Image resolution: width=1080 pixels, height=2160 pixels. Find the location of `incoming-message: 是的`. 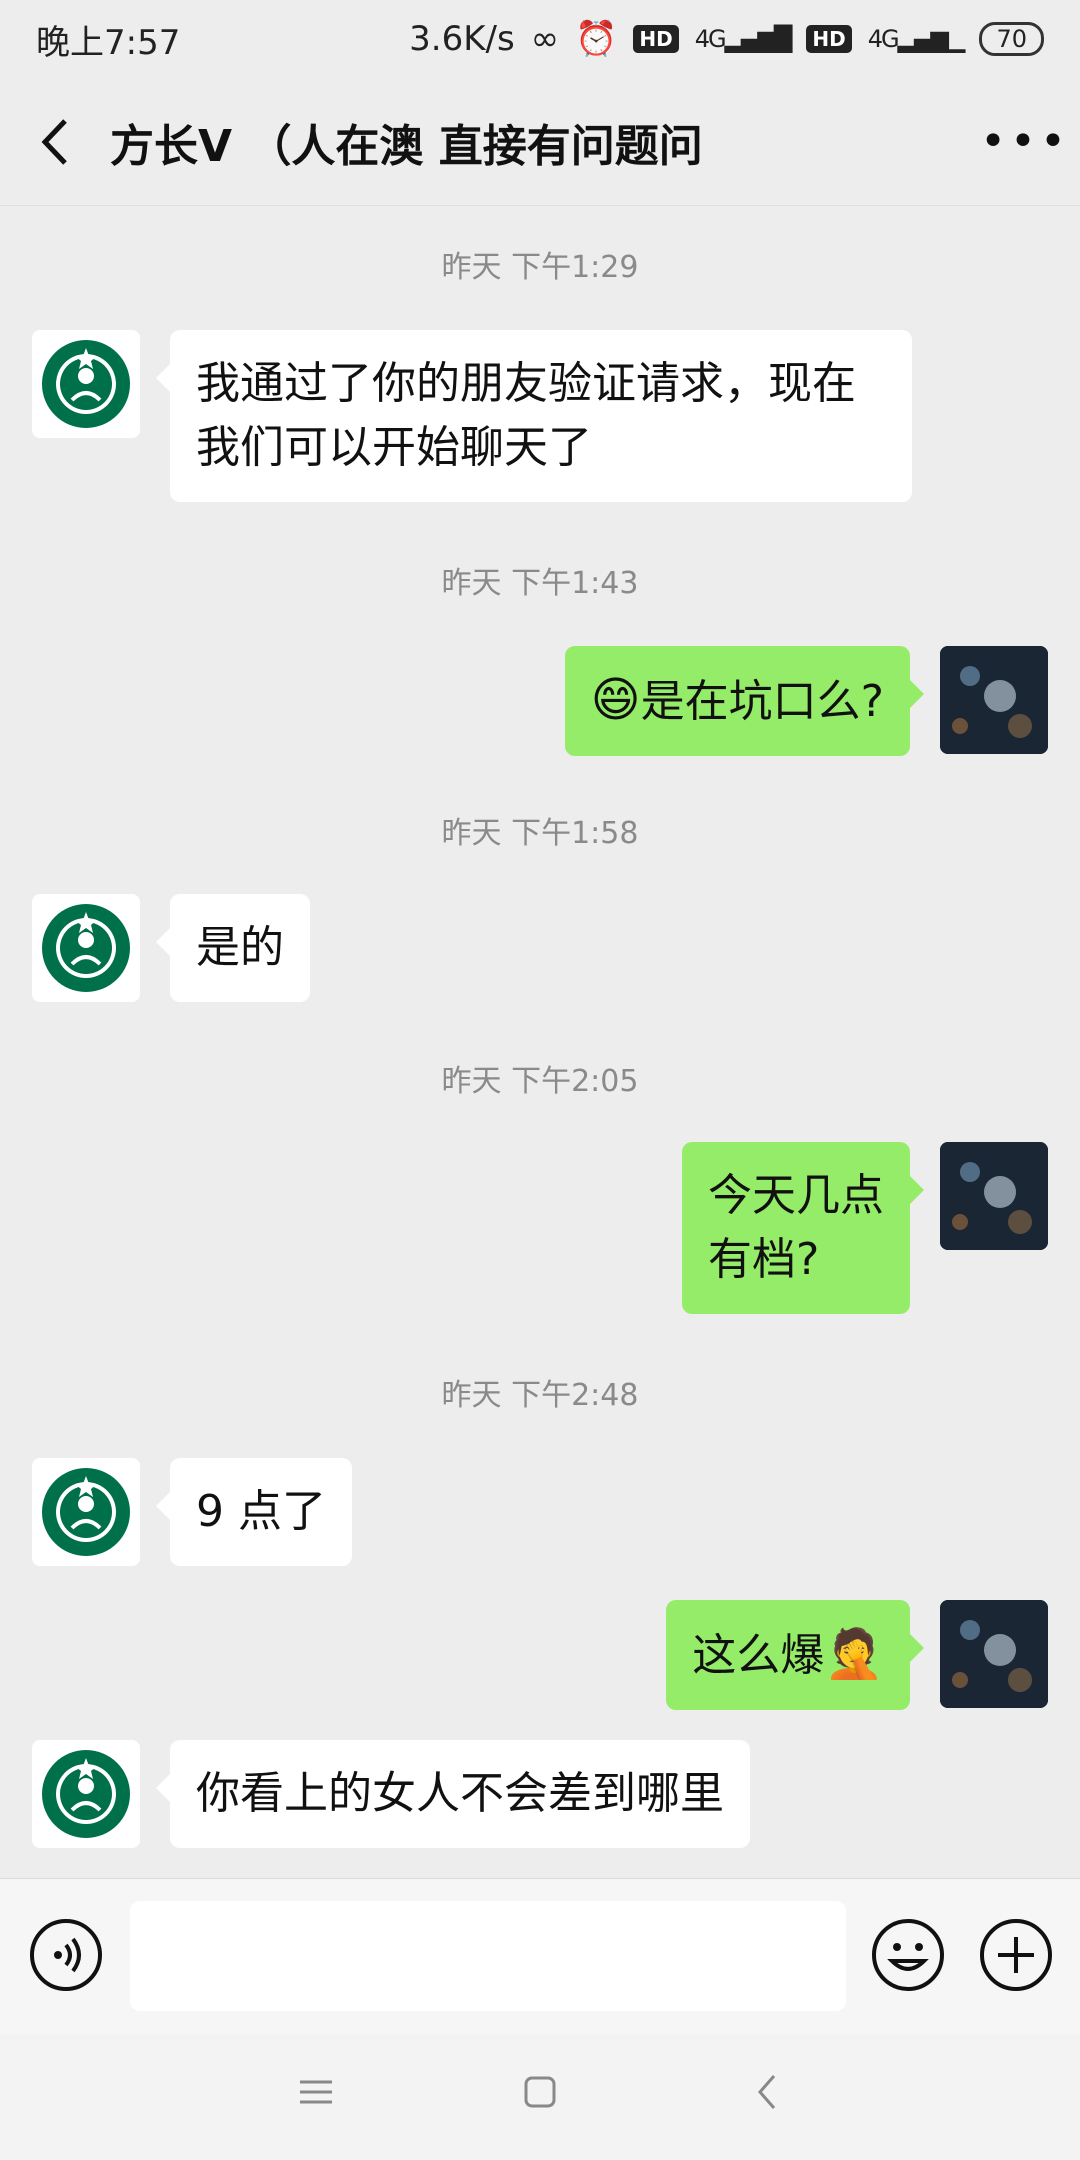

incoming-message: 是的 is located at coordinates (233, 948).